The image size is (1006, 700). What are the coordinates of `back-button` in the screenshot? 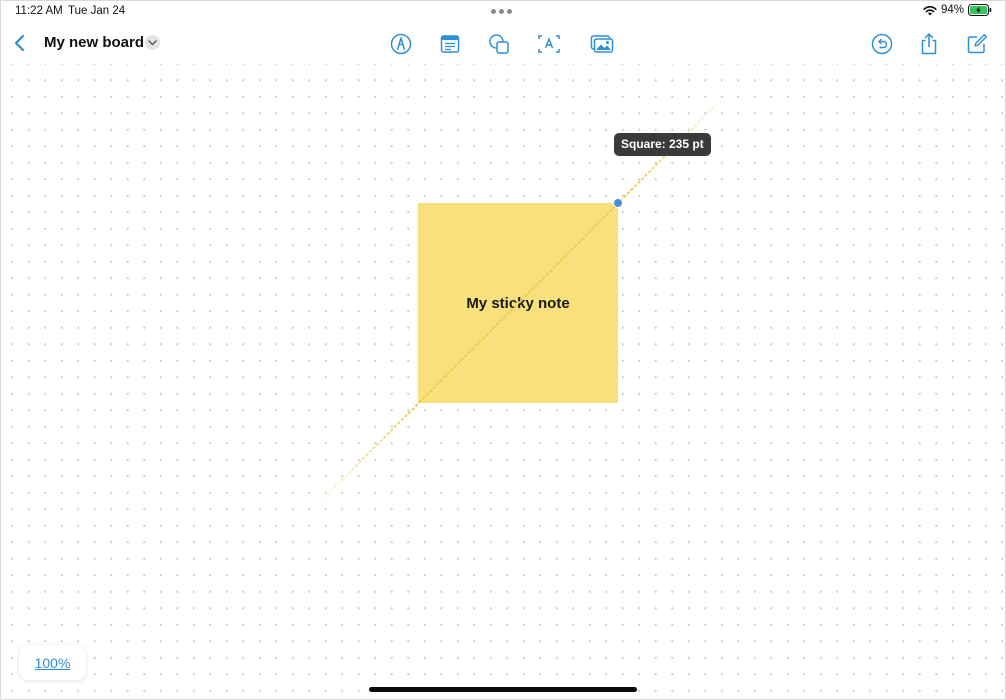 It's located at (19, 43).